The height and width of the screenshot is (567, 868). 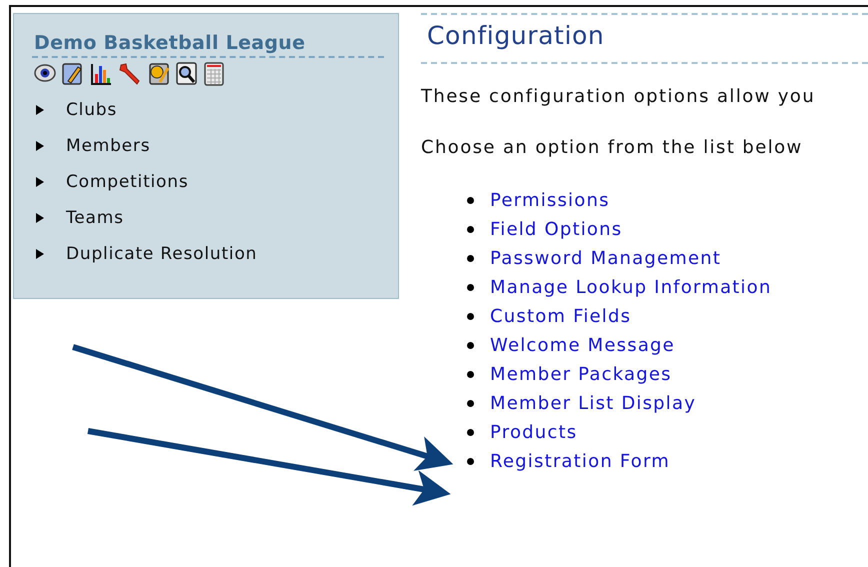 I want to click on sidebar-item: Teams, so click(x=95, y=218).